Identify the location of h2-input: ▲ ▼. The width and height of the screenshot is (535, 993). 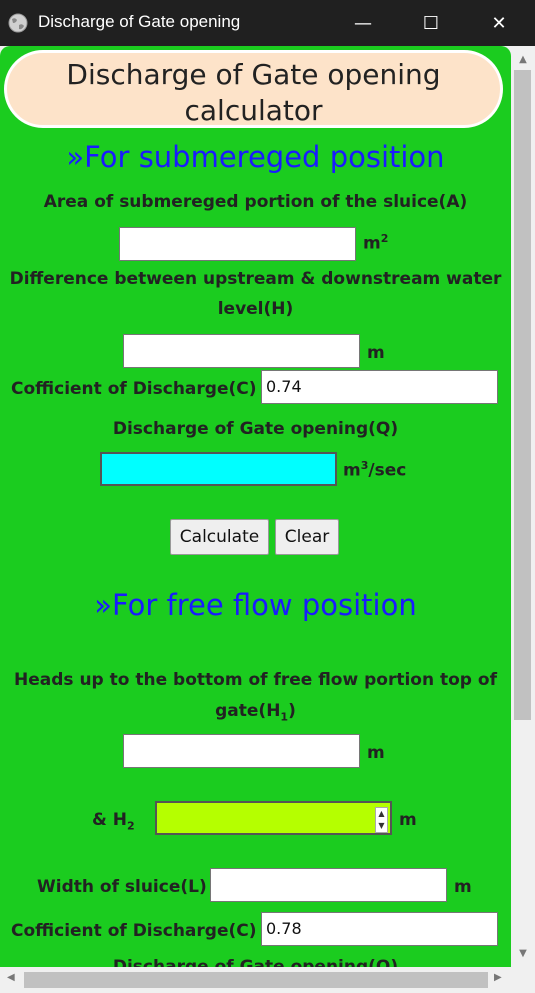
(273, 818).